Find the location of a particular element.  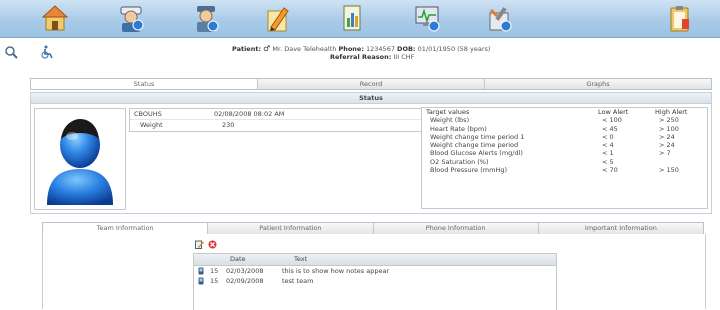

target-high: > 7 is located at coordinates (665, 153).